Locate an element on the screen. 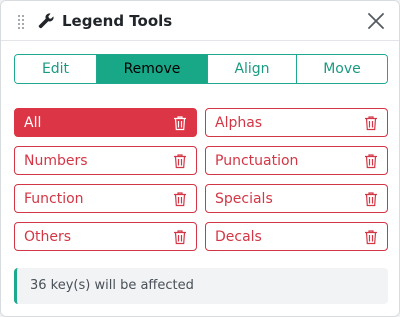 Image resolution: width=400 pixels, height=317 pixels. tab-remove: Remove is located at coordinates (152, 69).